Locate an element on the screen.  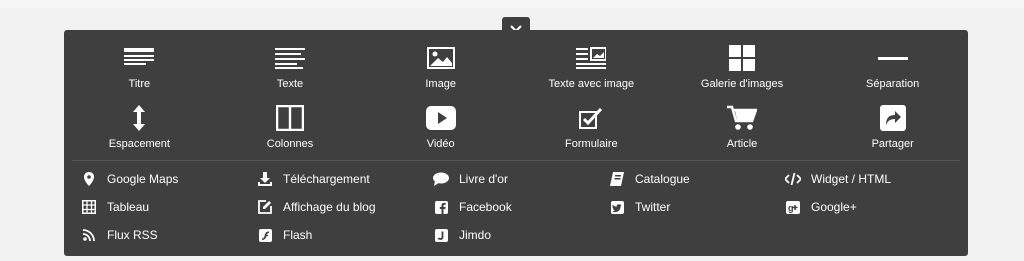
link-livre-dor: Livre d'or is located at coordinates (520, 179).